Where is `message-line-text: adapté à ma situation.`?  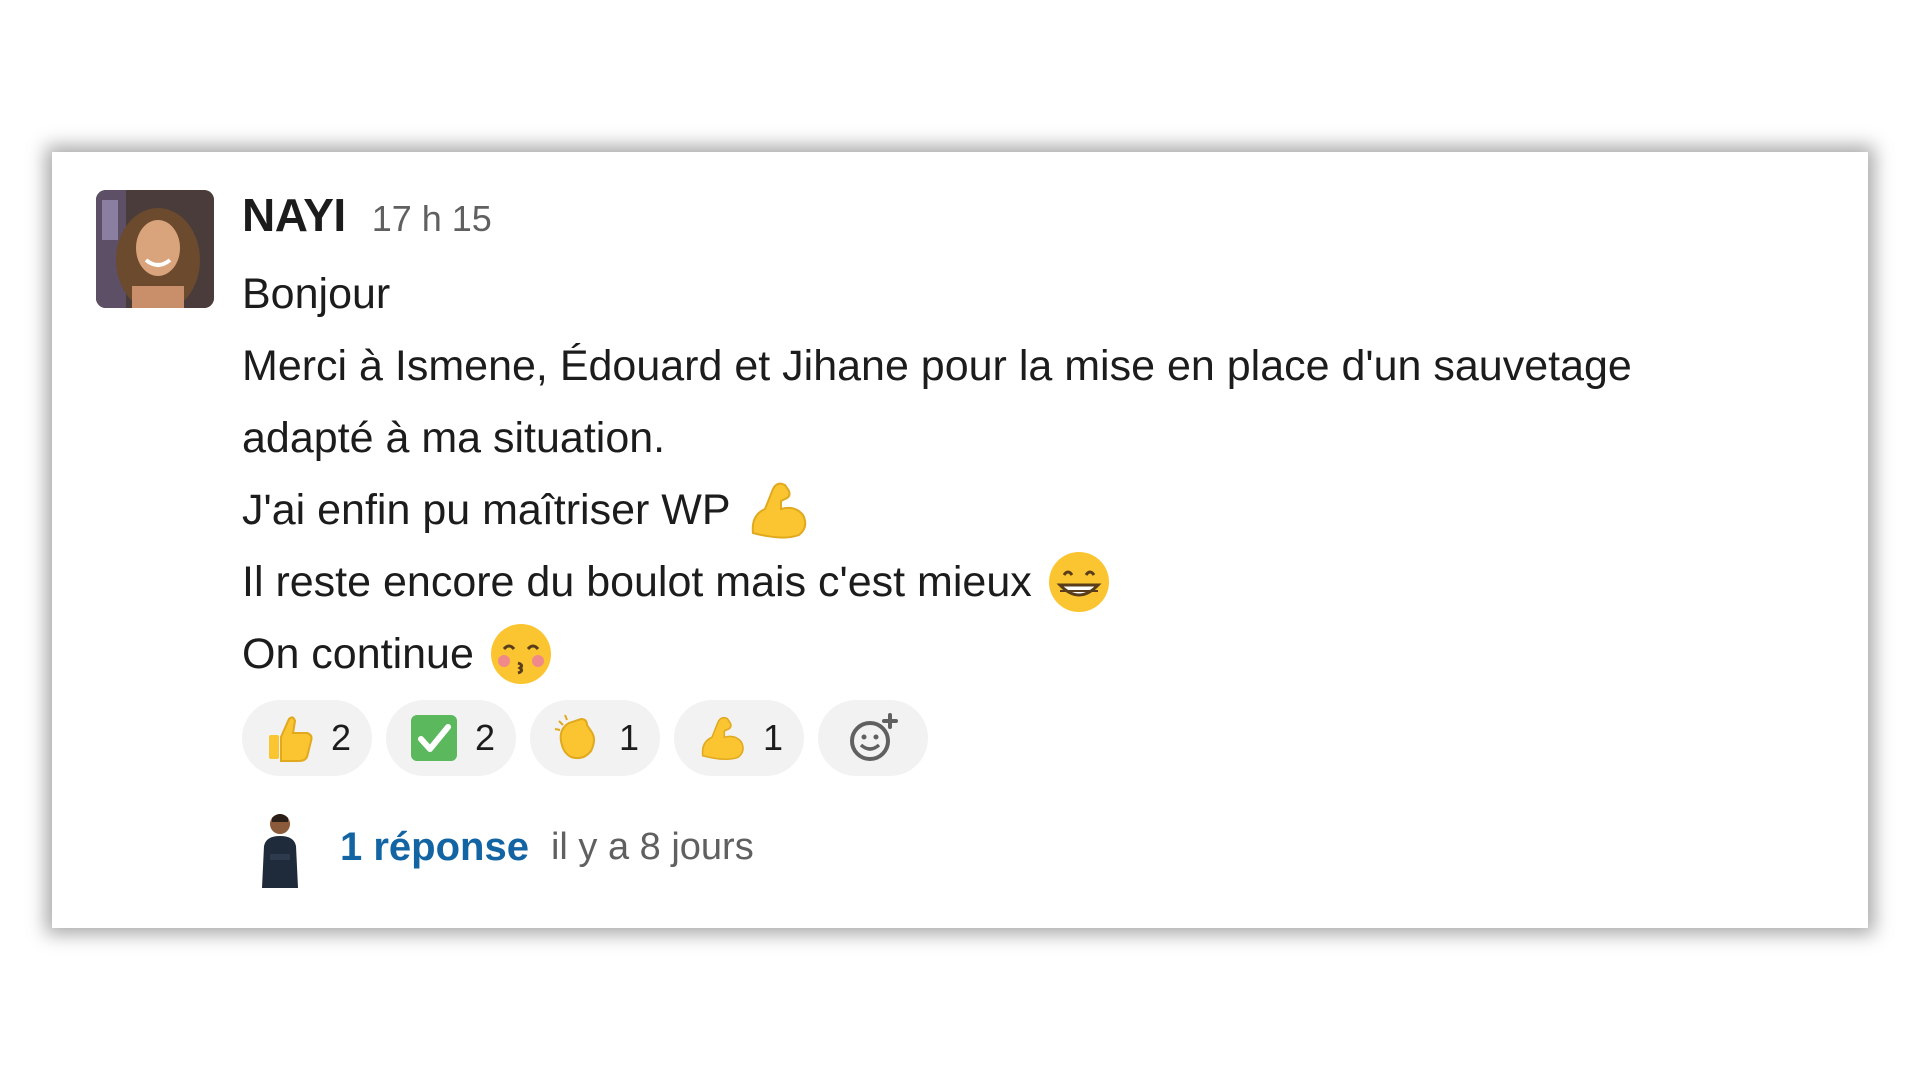
message-line-text: adapté à ma situation. is located at coordinates (454, 438).